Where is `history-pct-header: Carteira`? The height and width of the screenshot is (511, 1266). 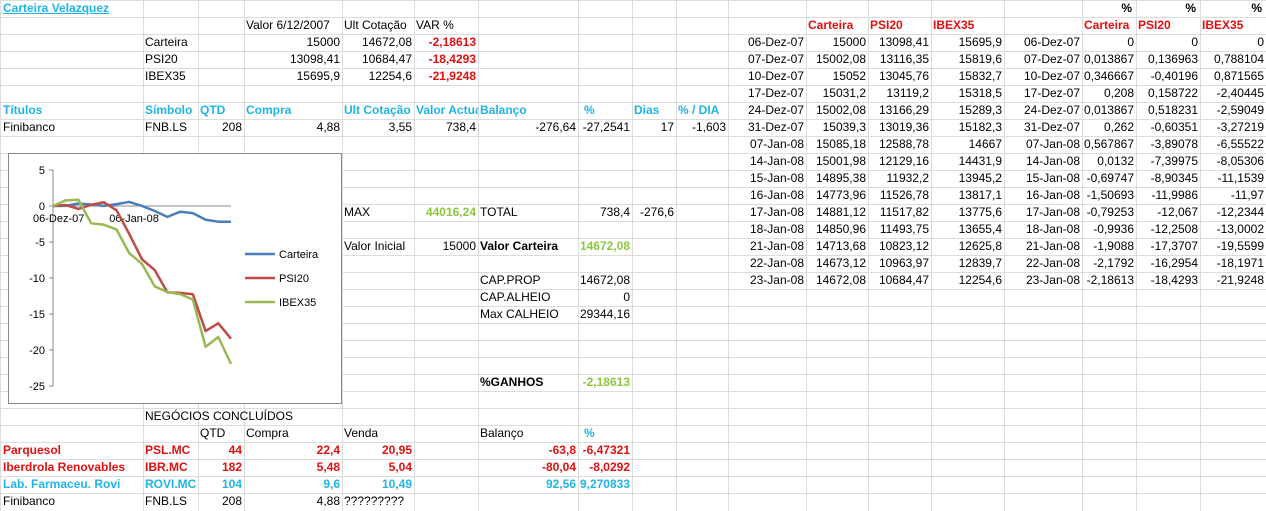
history-pct-header: Carteira is located at coordinates (1110, 25).